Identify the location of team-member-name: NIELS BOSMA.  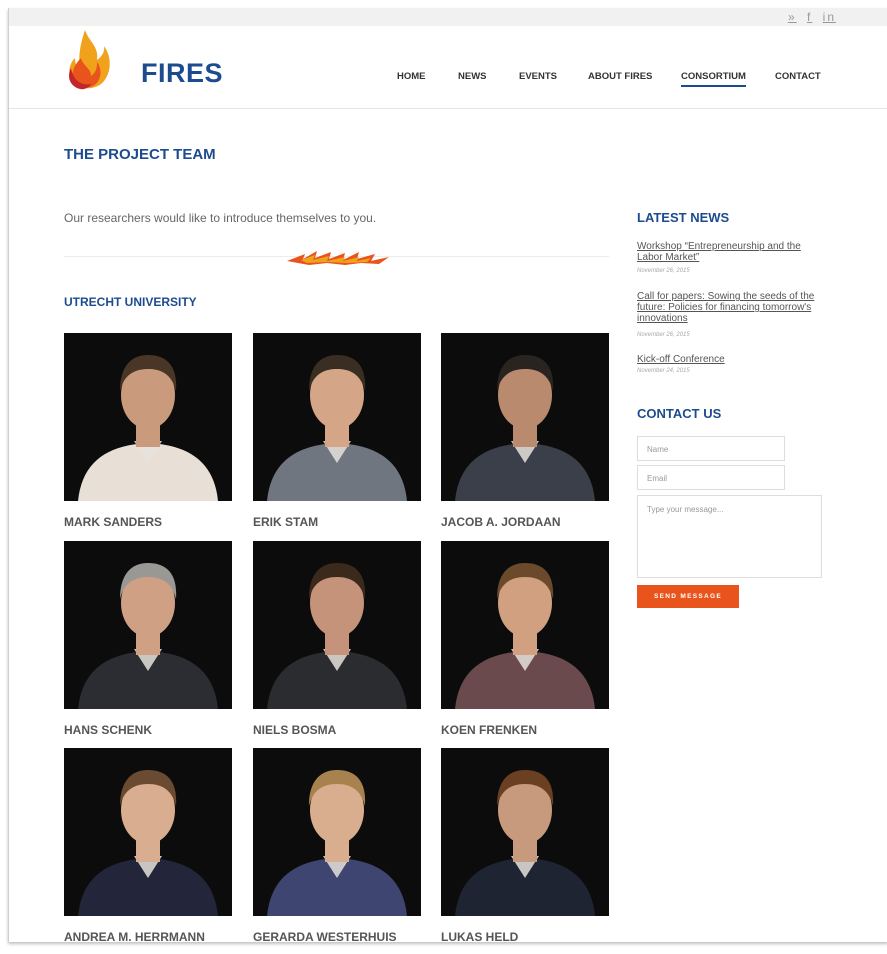
(294, 730).